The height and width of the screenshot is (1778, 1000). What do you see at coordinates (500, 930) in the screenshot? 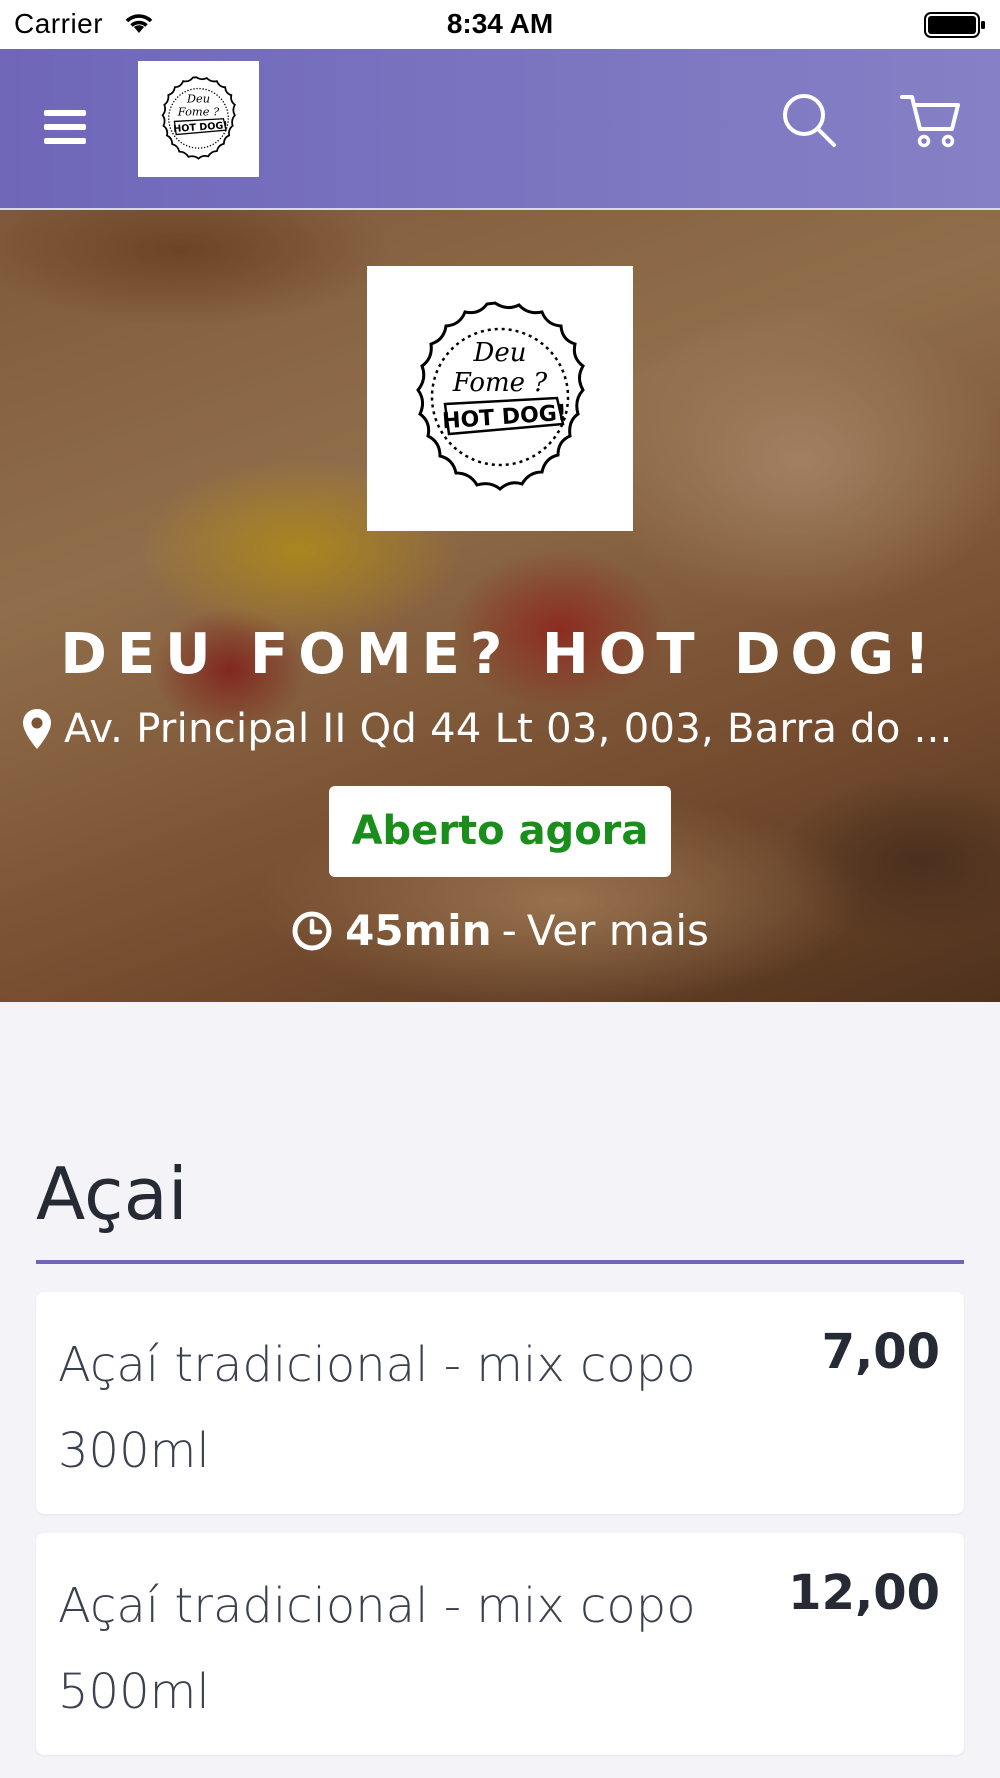
I see `delivery-info: 45min - Ver mais` at bounding box center [500, 930].